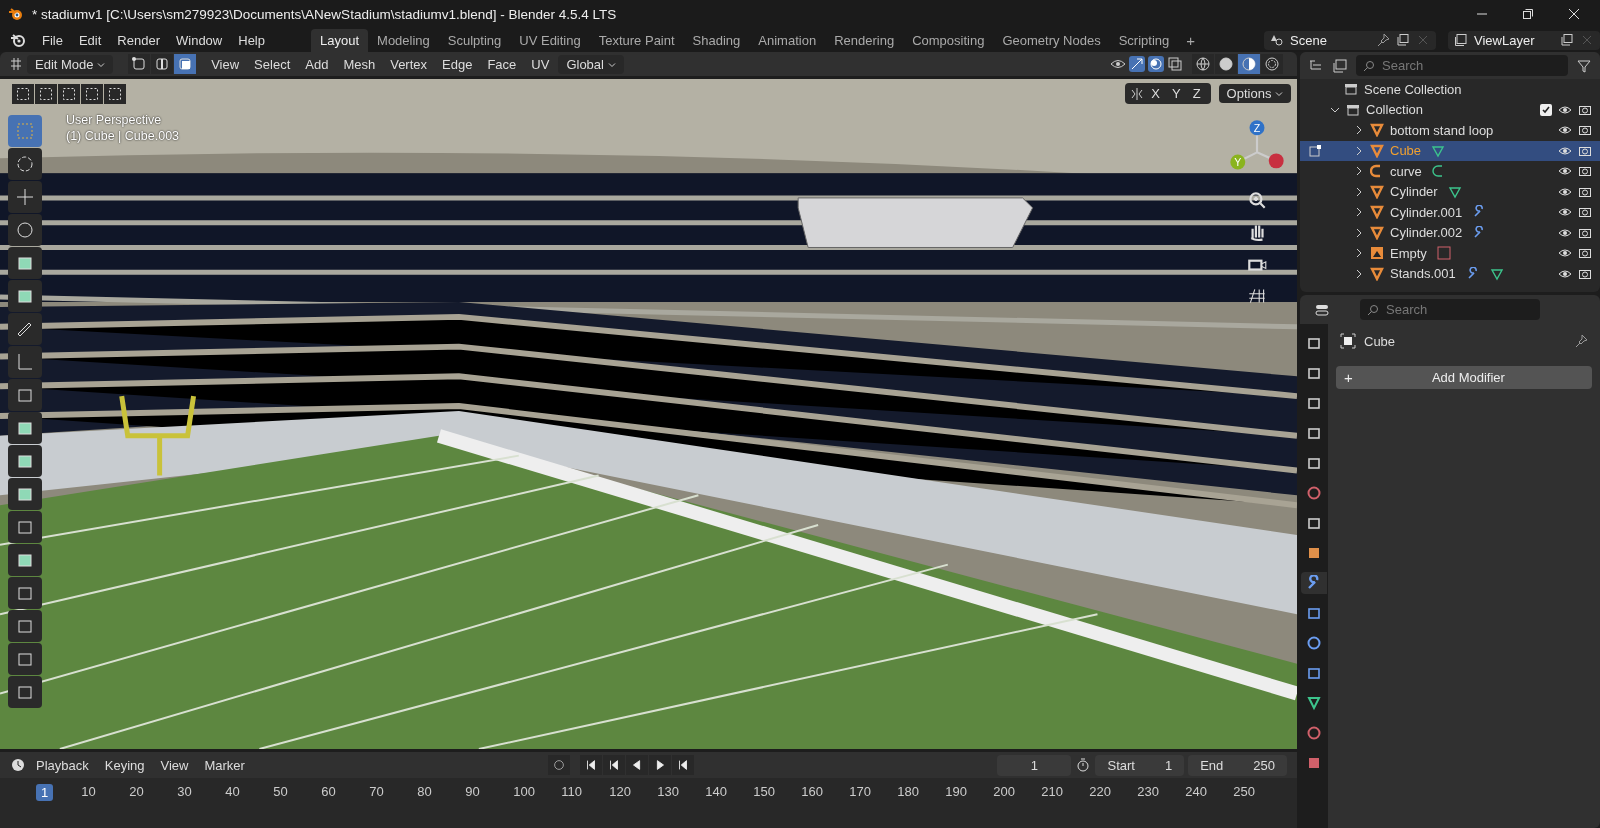 This screenshot has height=828, width=1600. Describe the element at coordinates (25, 263) in the screenshot. I see `scale-tool-button` at that location.